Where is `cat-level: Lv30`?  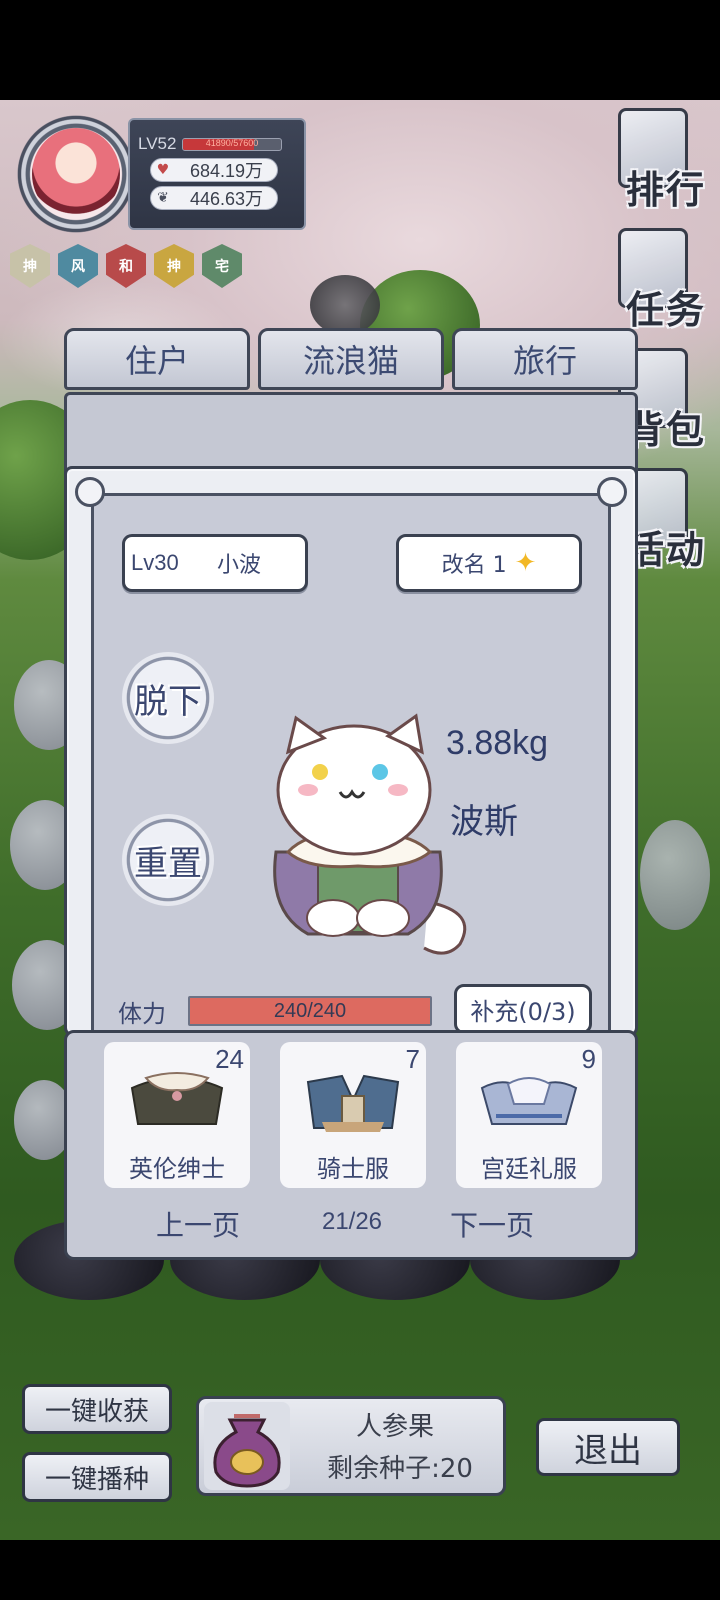
cat-level: Lv30 is located at coordinates (155, 562).